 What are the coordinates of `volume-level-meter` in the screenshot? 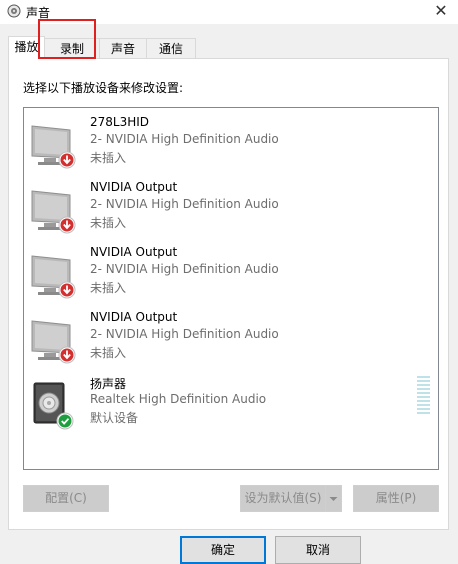 It's located at (423, 396).